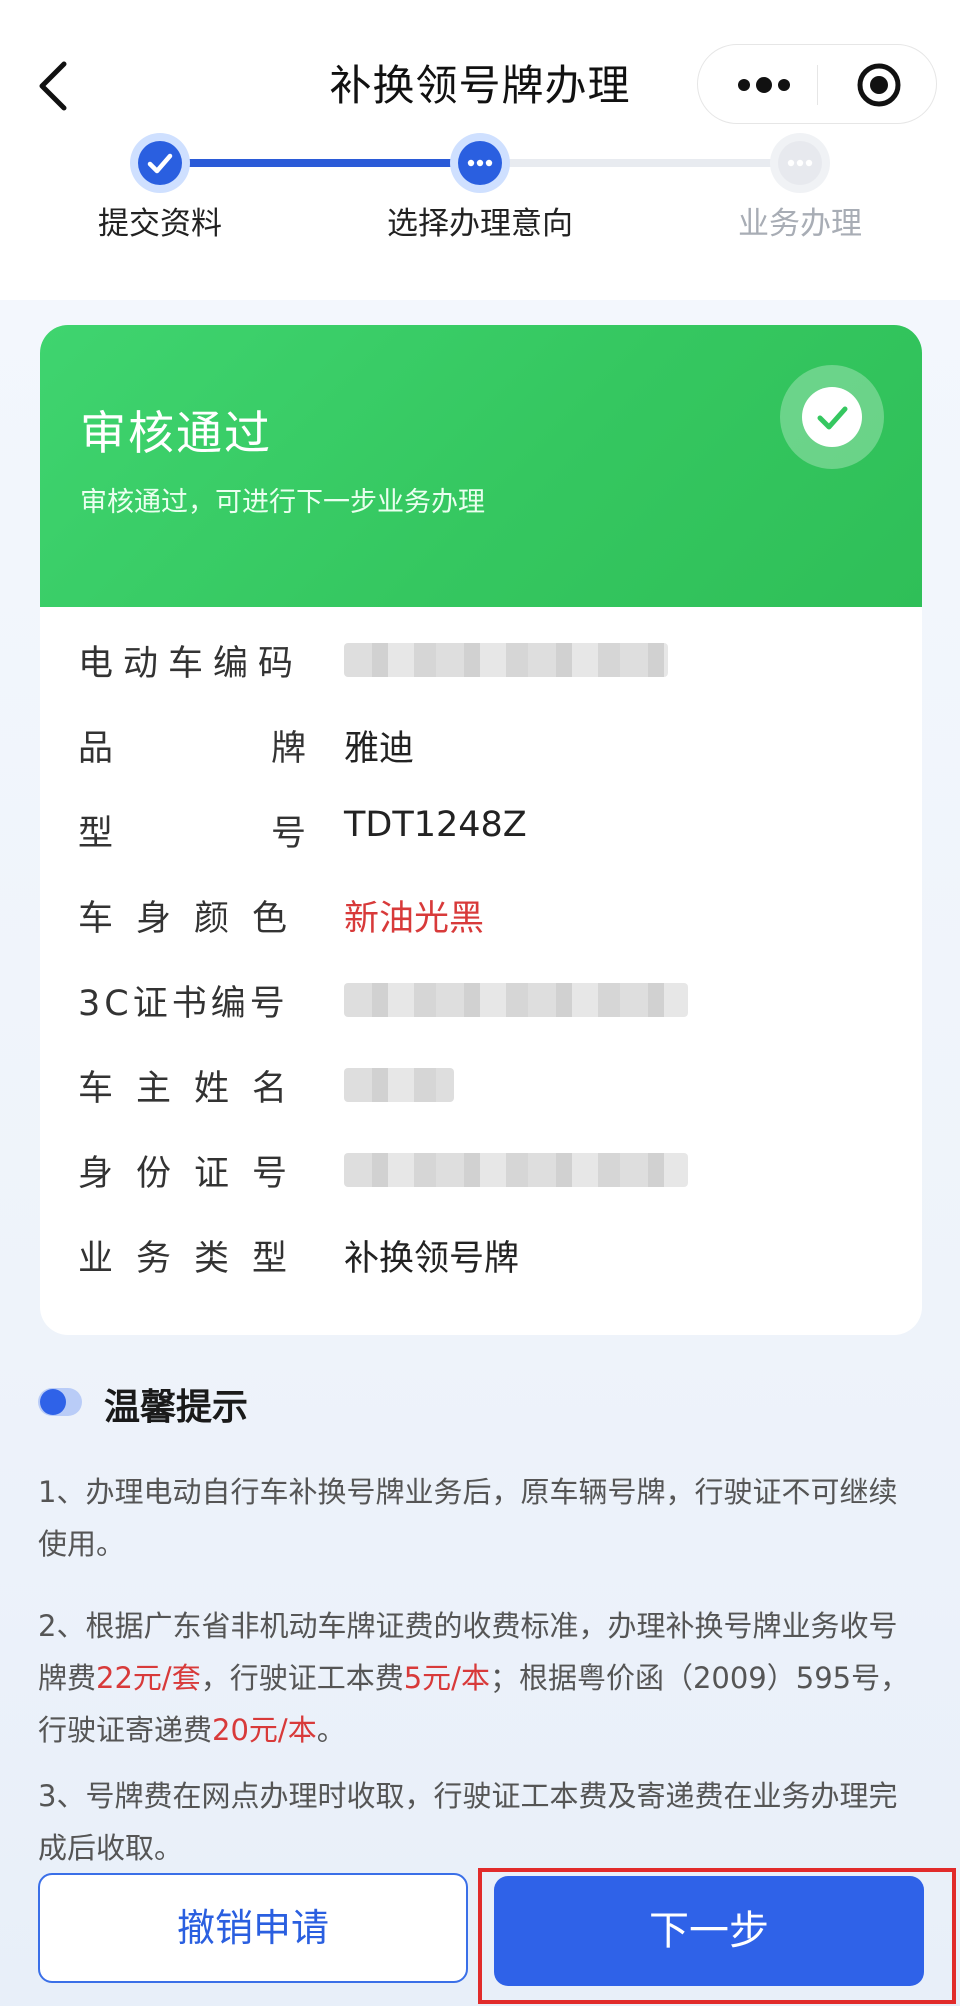  Describe the element at coordinates (481, 1090) in the screenshot. I see `detail-row-owner: 车主姓名` at that location.